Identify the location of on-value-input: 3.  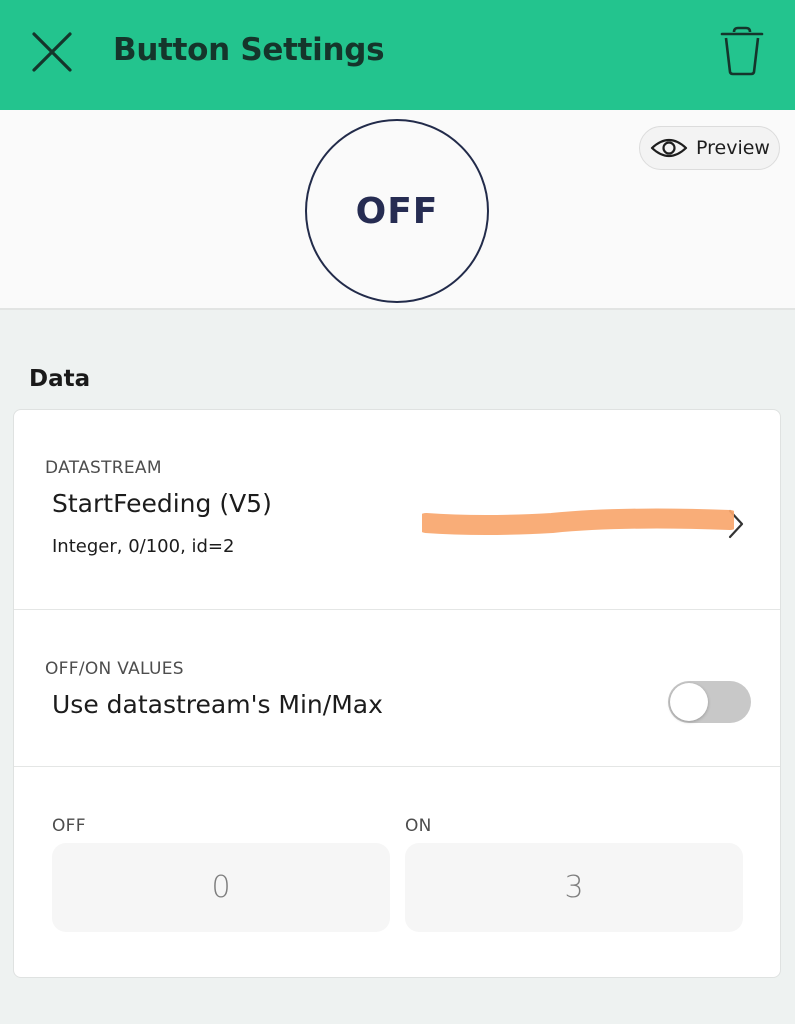
(574, 887).